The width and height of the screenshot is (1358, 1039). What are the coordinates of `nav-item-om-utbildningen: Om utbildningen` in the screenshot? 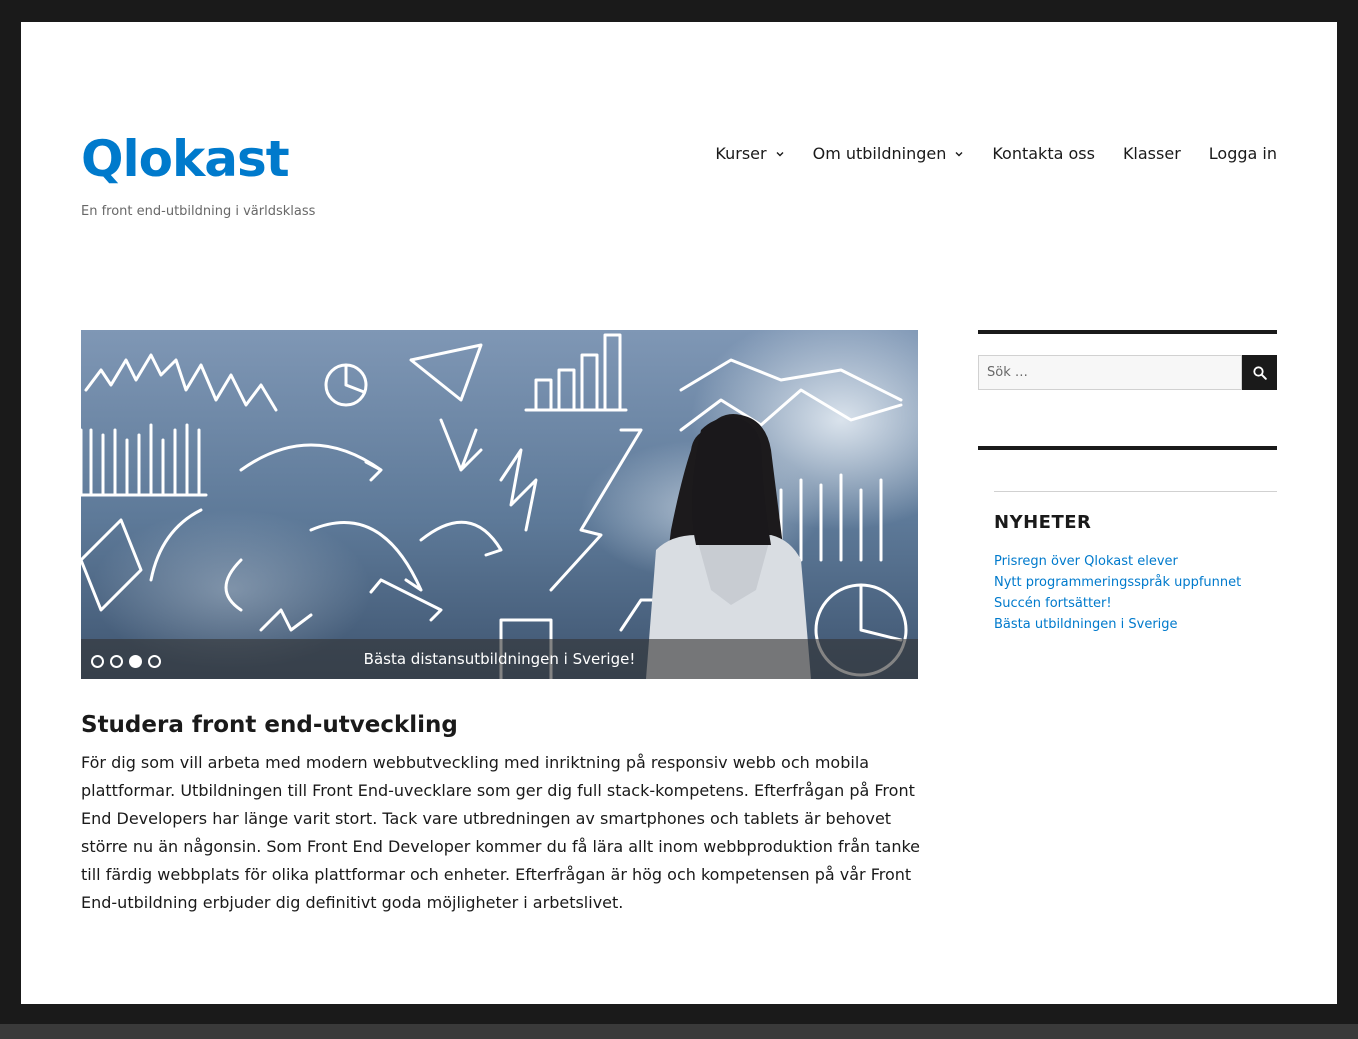 It's located at (889, 153).